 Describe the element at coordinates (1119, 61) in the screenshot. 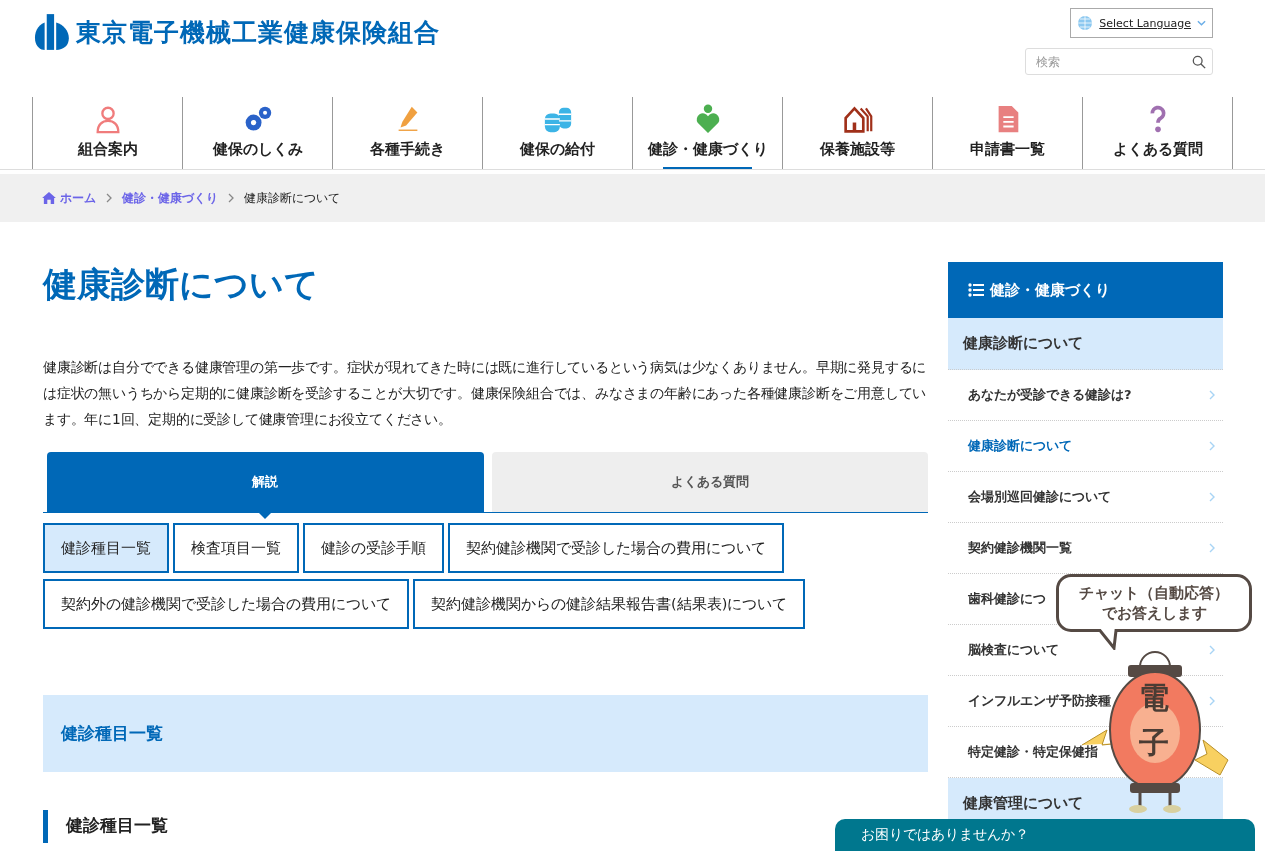

I see `search-field: 検索` at that location.